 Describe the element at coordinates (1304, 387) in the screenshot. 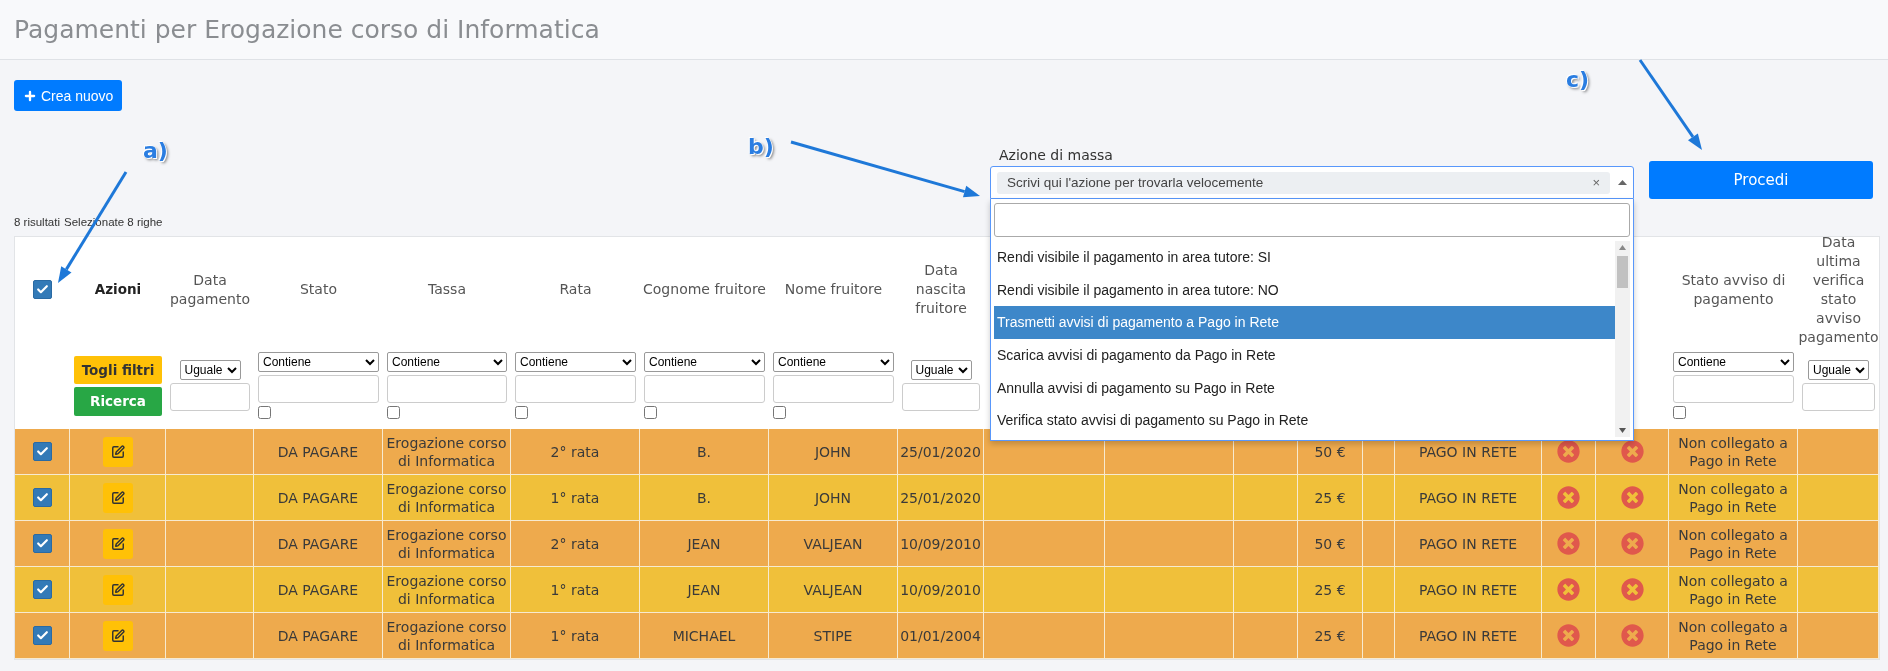

I see `dropdown-option: Annulla avvisi di pagamento su Pago in Rete` at that location.